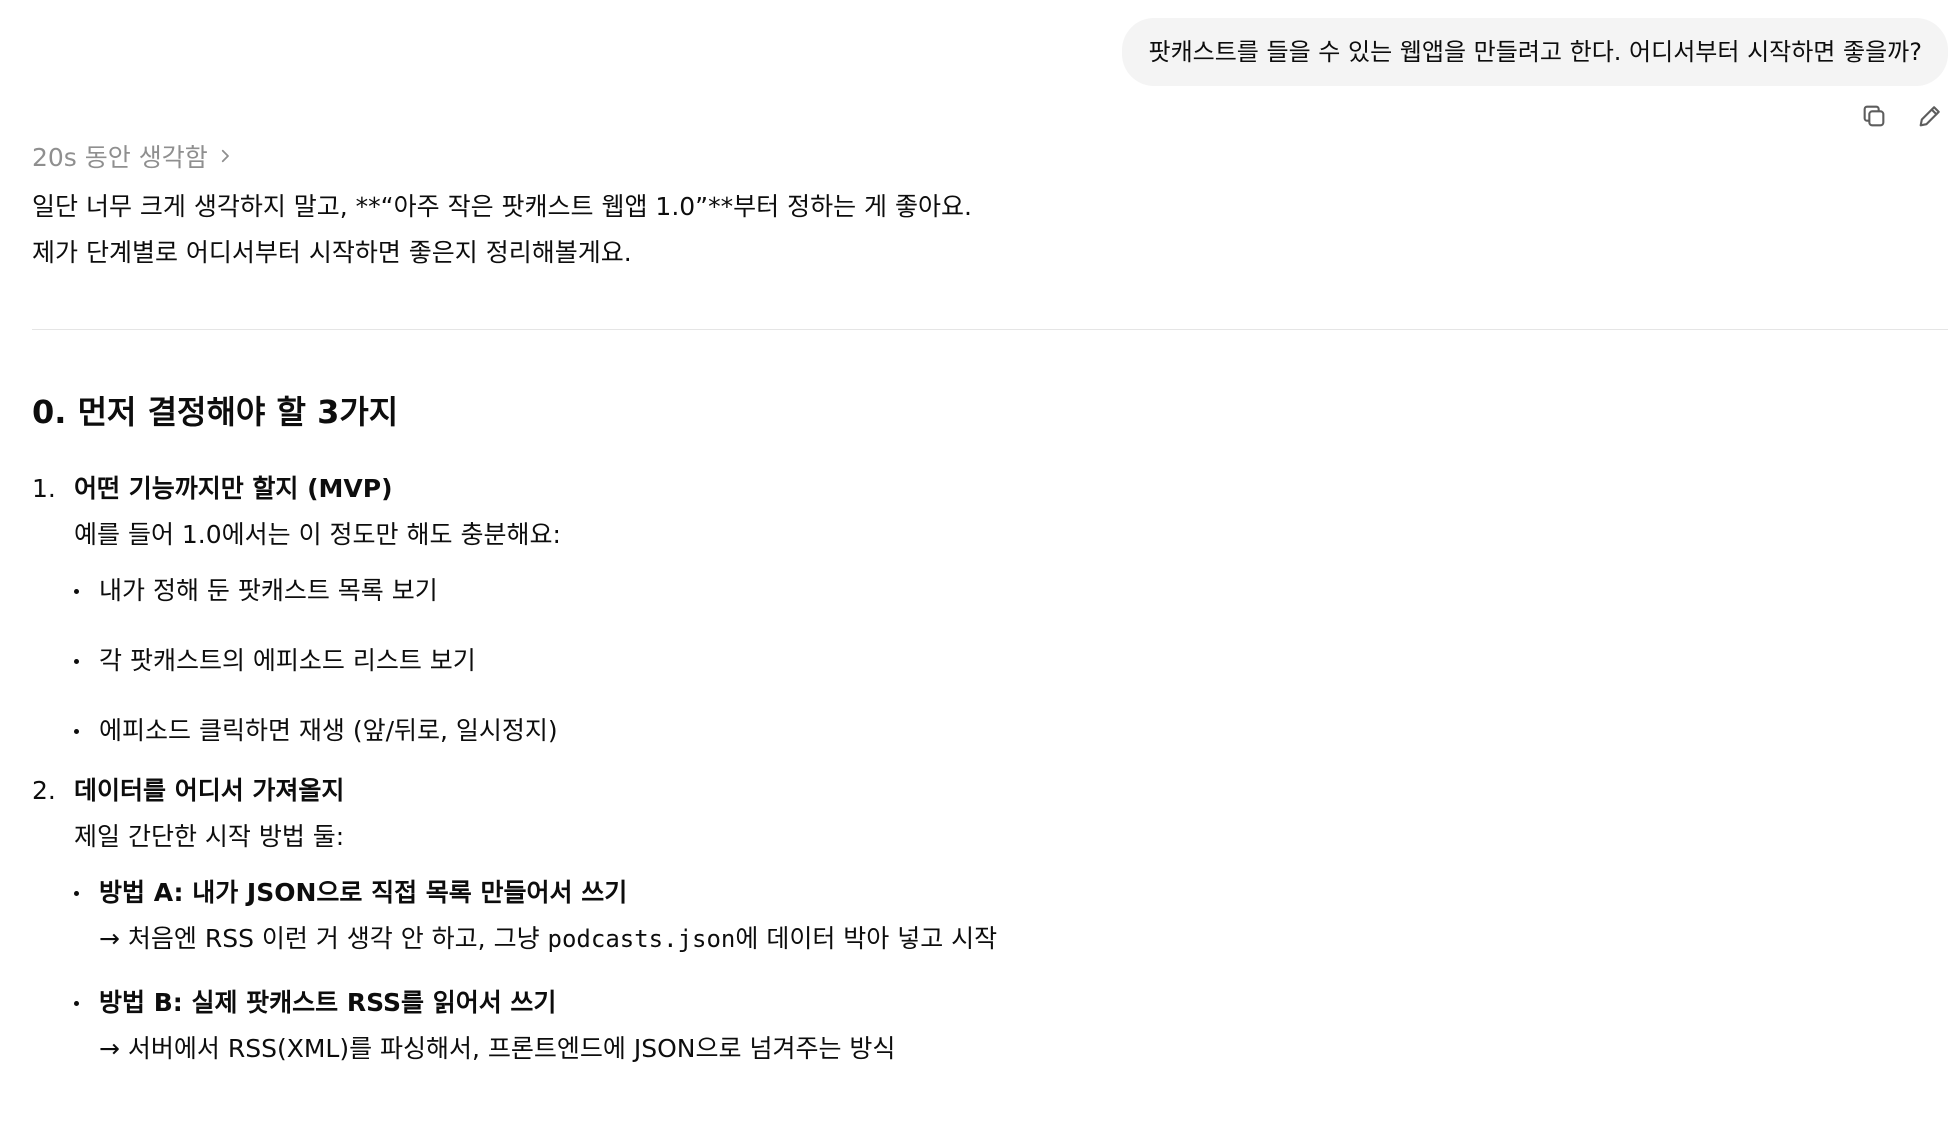  I want to click on thinking-label: 20s 동안 생각함, so click(120, 157).